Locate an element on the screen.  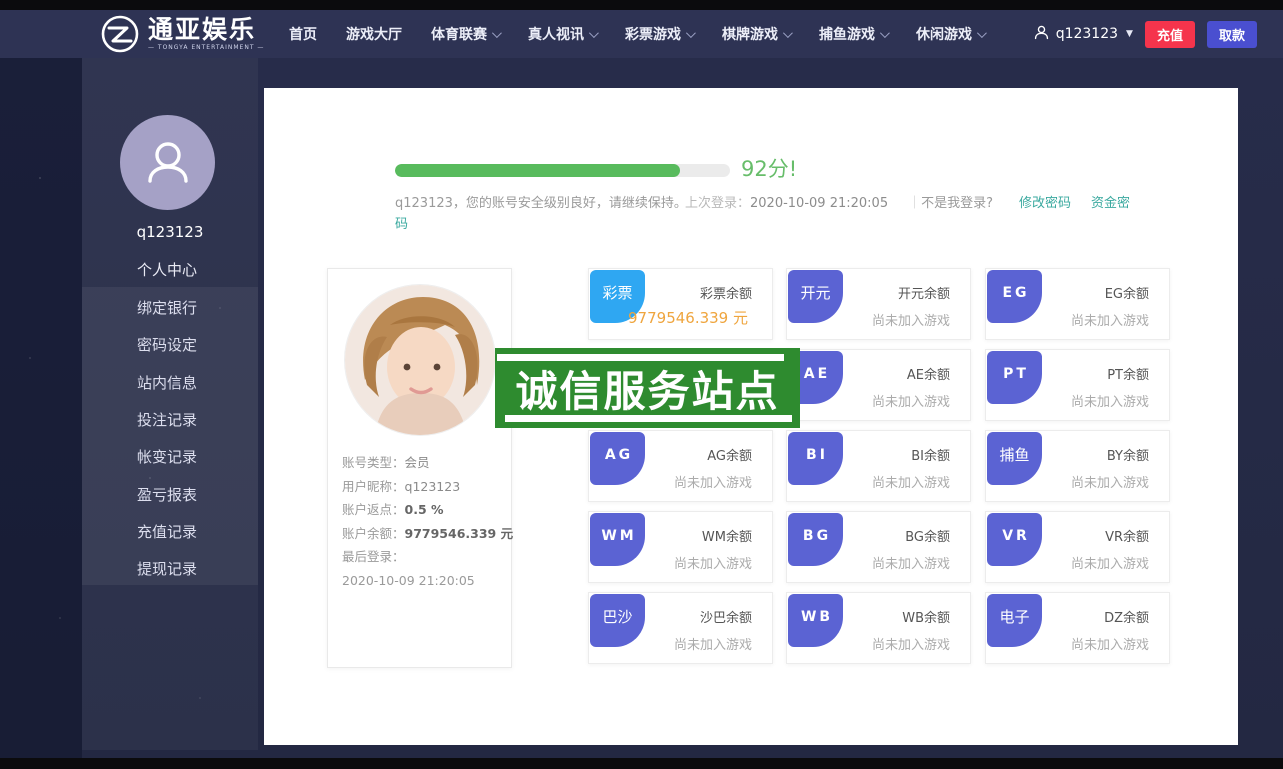
profile-field-label: 用户昵称： is located at coordinates (373, 486).